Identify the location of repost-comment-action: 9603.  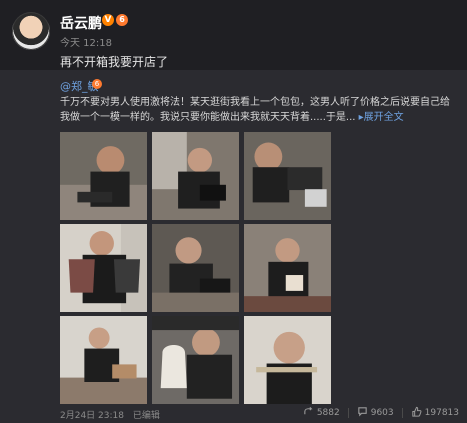
(375, 413).